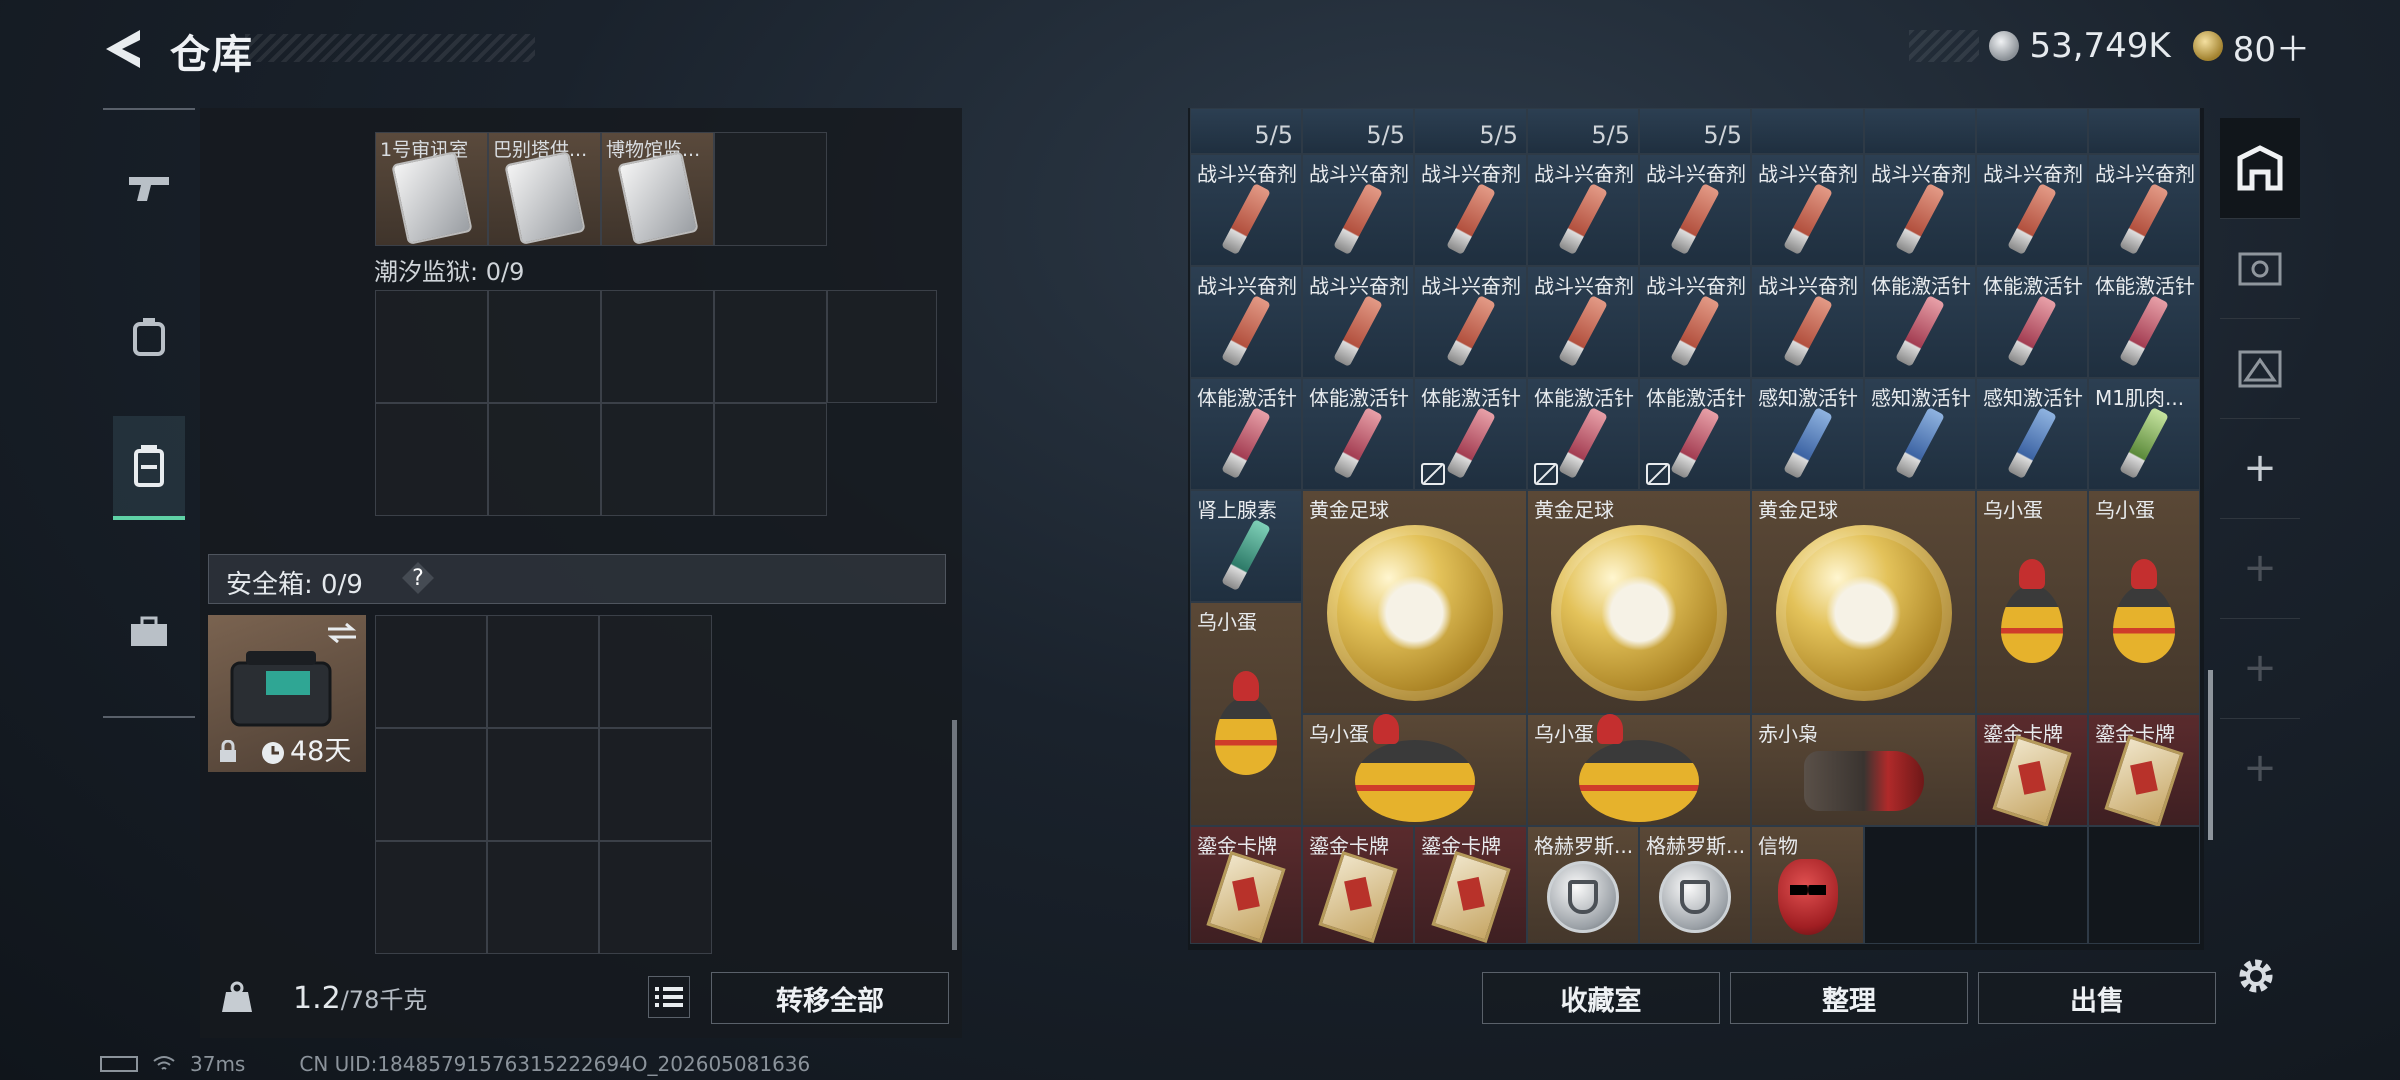  What do you see at coordinates (2271, 46) in the screenshot?
I see `gold-currency-value: 80＋` at bounding box center [2271, 46].